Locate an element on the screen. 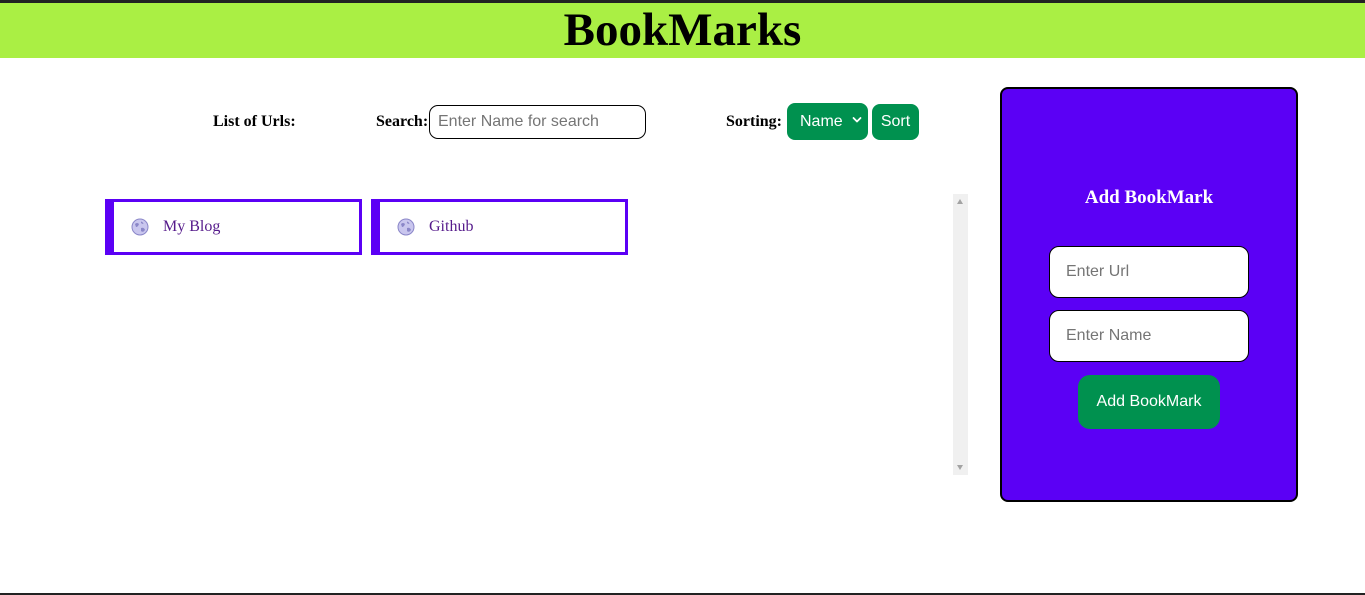  bookmark-name: Github is located at coordinates (451, 226).